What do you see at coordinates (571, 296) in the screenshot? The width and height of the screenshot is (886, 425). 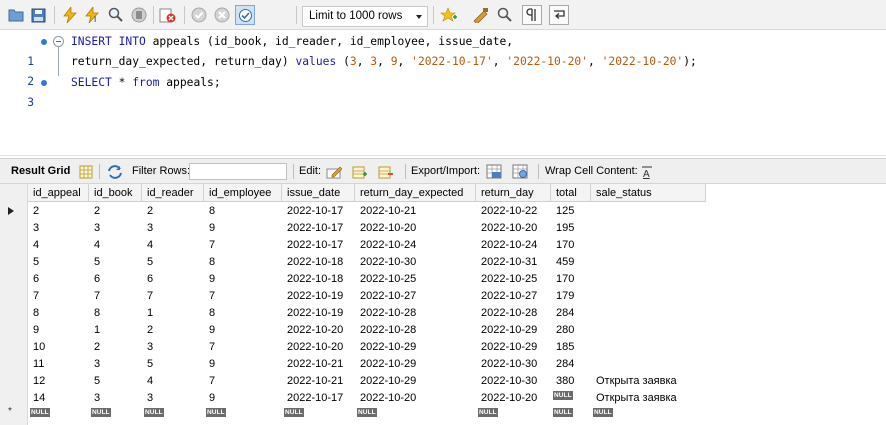 I see `cell-total: 179` at bounding box center [571, 296].